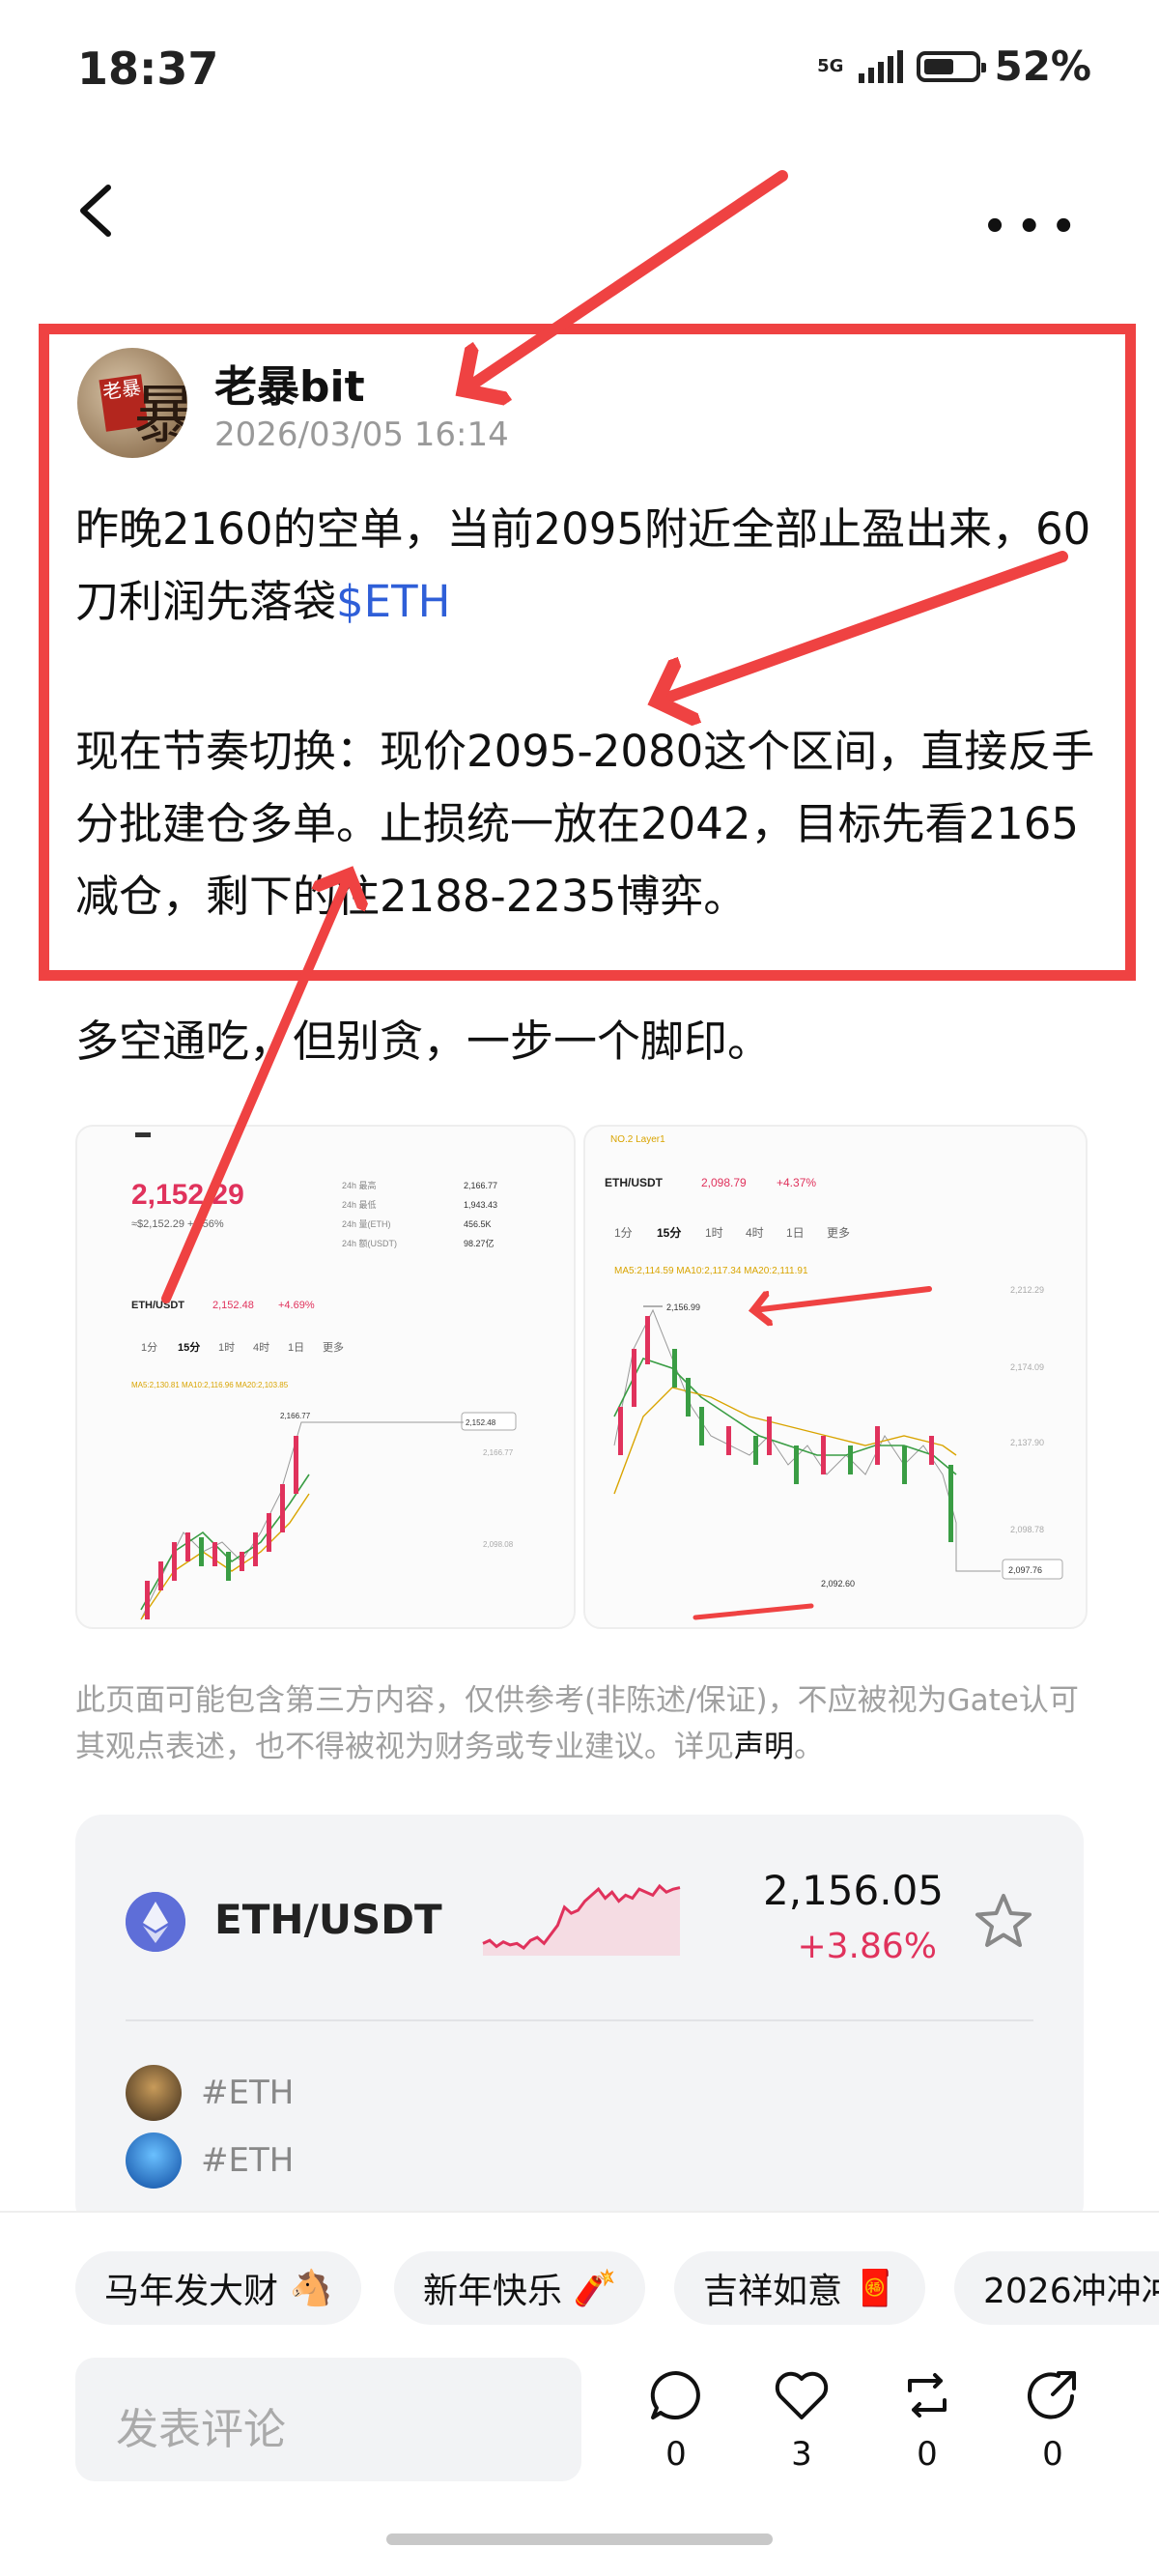  What do you see at coordinates (1027, 1290) in the screenshot?
I see `img2-axis-1: 2,212.29` at bounding box center [1027, 1290].